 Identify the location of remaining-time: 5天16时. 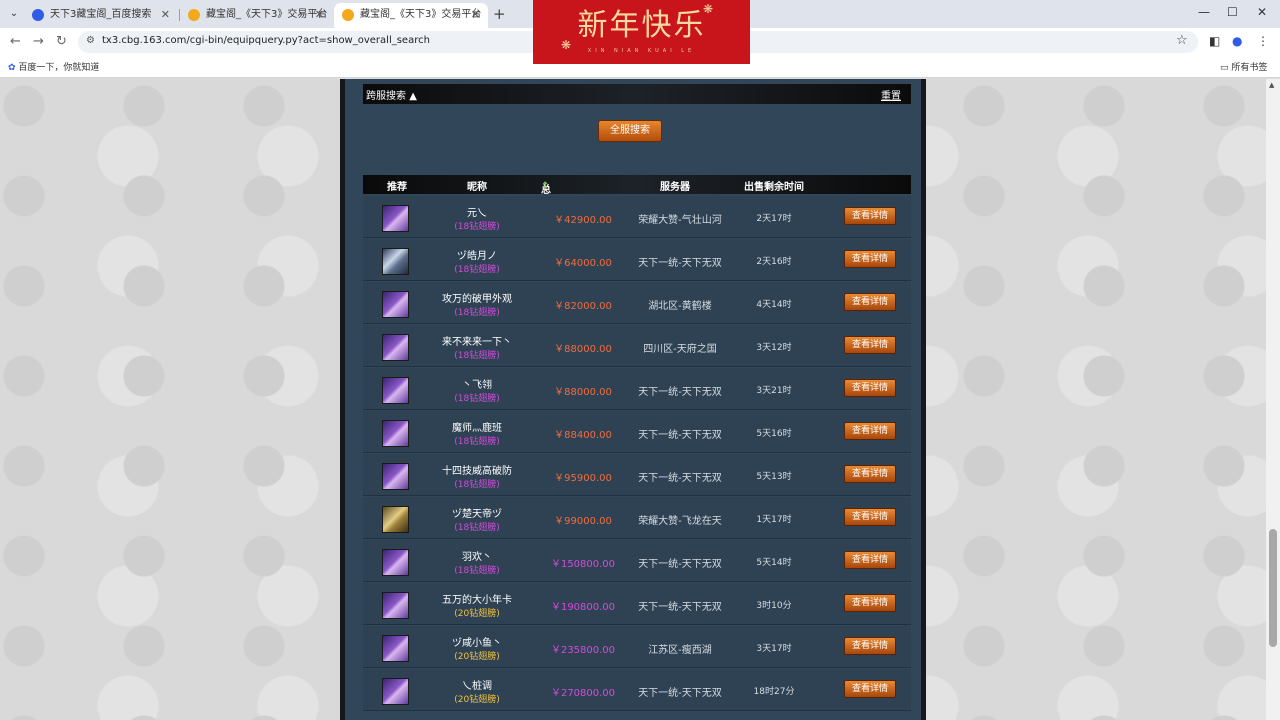
(774, 434).